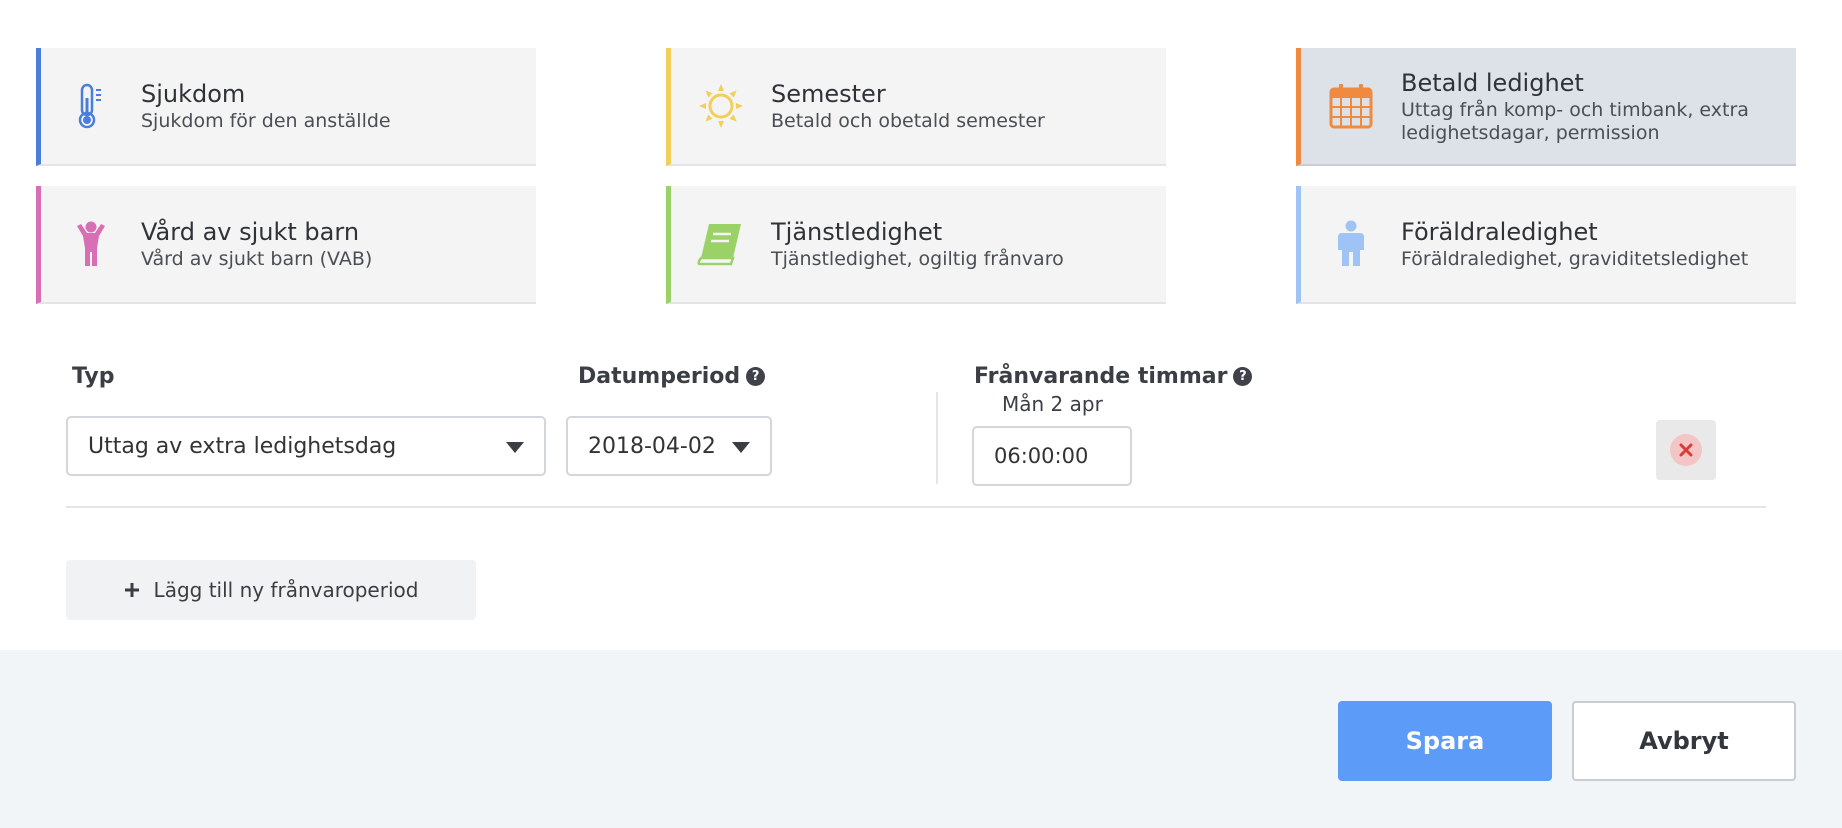  I want to click on remove-period-button, so click(1686, 450).